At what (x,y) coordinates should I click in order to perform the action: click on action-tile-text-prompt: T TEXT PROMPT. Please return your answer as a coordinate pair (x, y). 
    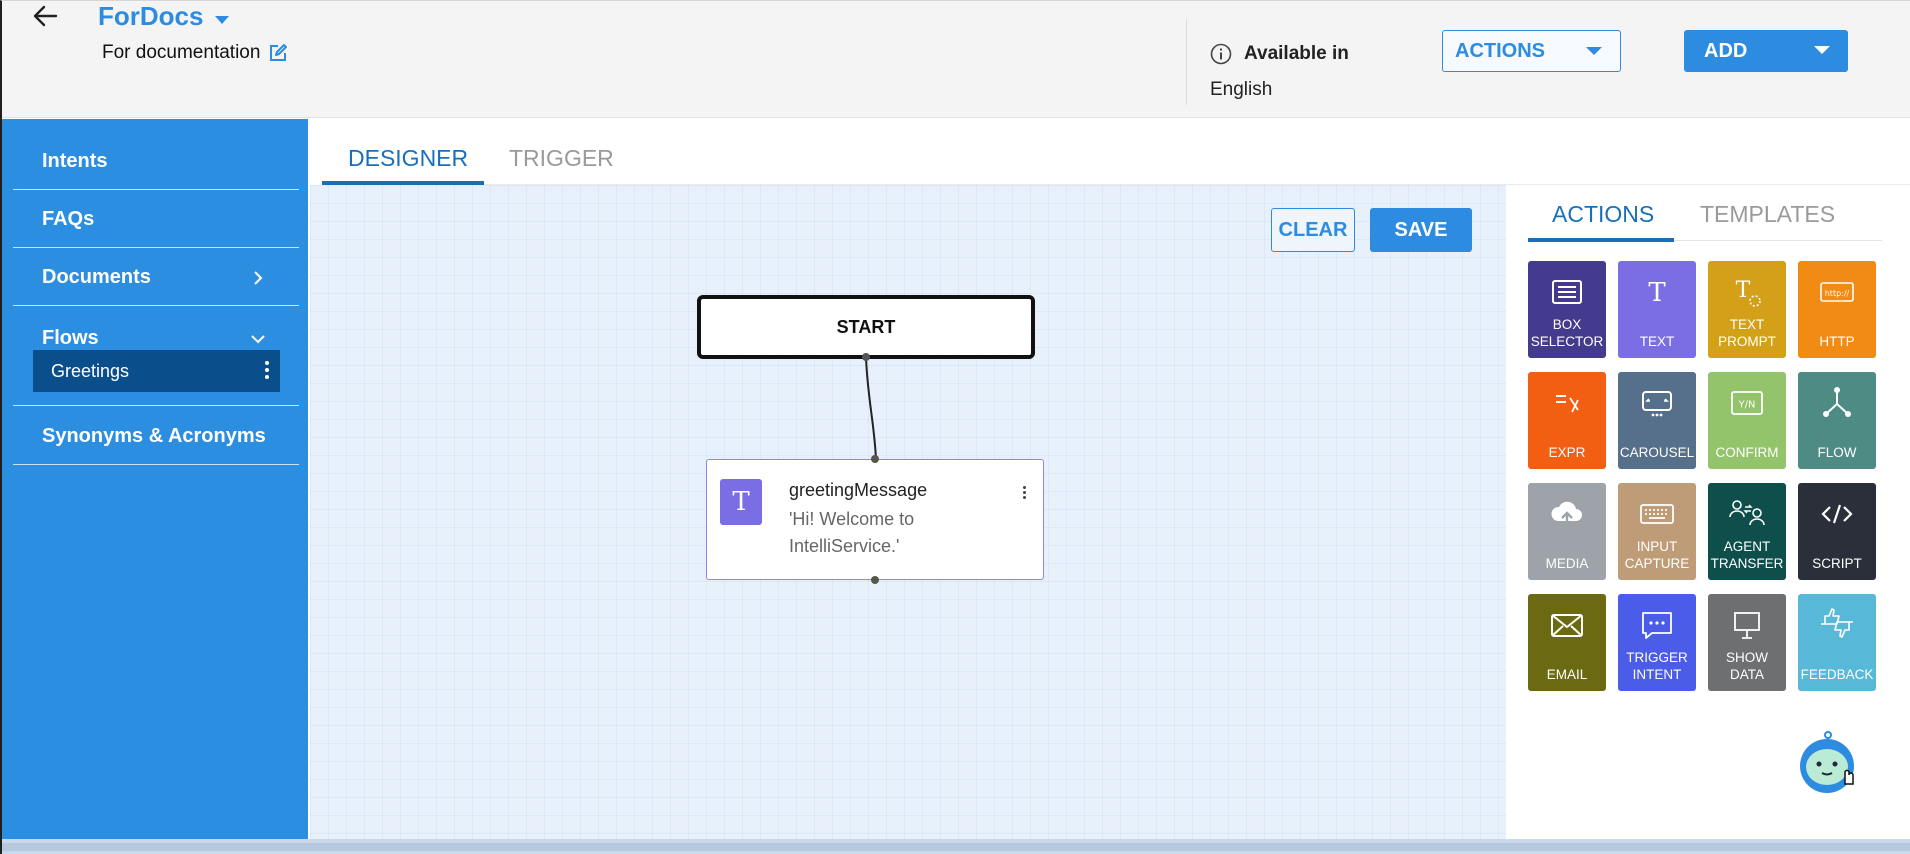
    Looking at the image, I should click on (1747, 309).